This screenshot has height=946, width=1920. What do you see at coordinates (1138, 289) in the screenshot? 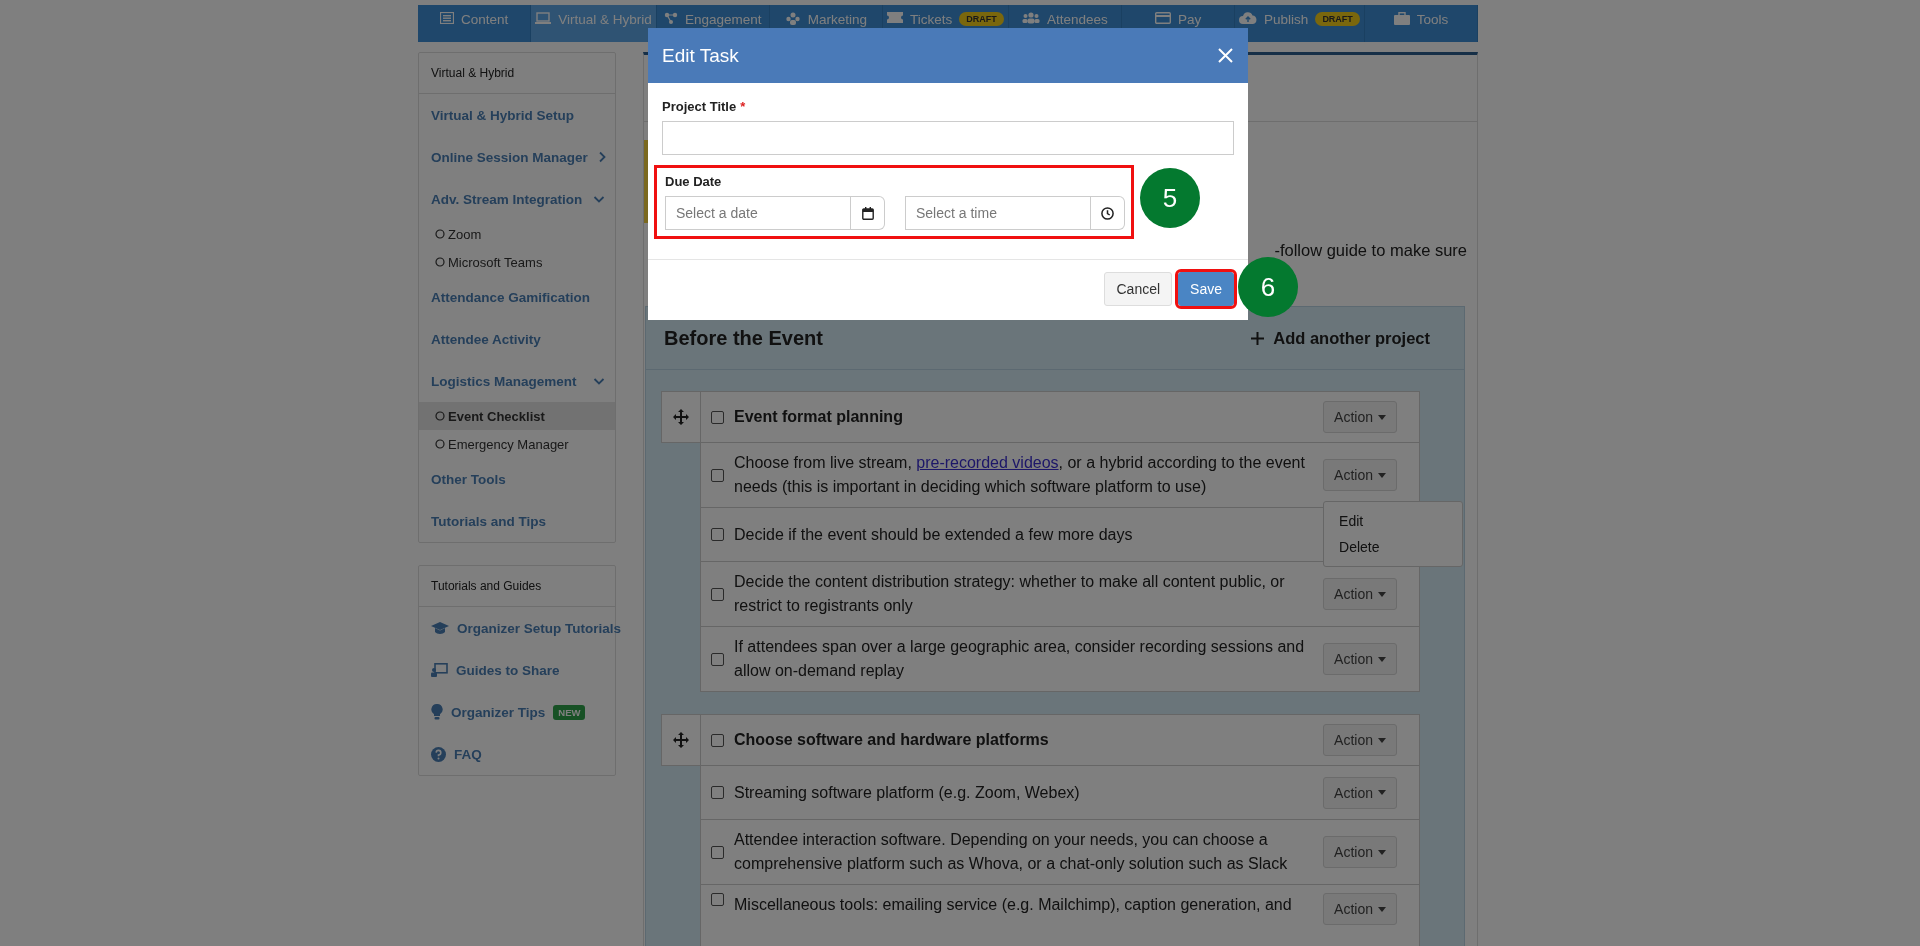
I see `cancel-button: Cancel` at bounding box center [1138, 289].